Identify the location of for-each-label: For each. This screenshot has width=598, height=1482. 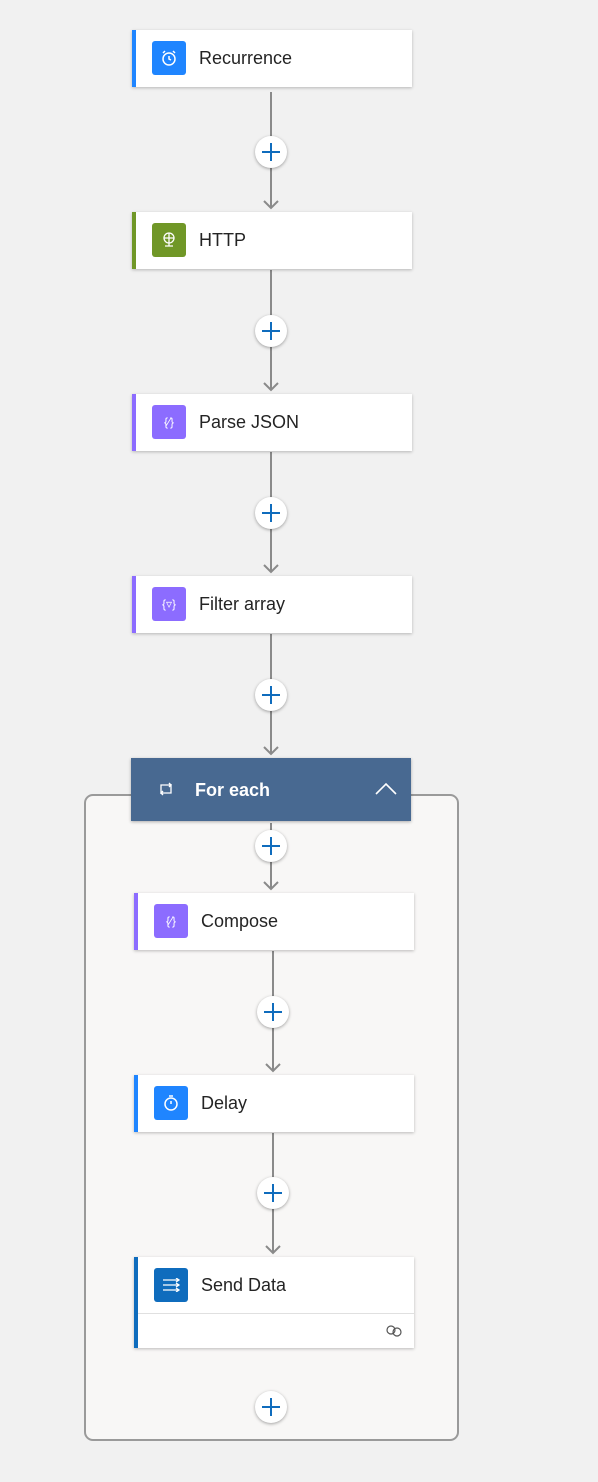
(233, 790).